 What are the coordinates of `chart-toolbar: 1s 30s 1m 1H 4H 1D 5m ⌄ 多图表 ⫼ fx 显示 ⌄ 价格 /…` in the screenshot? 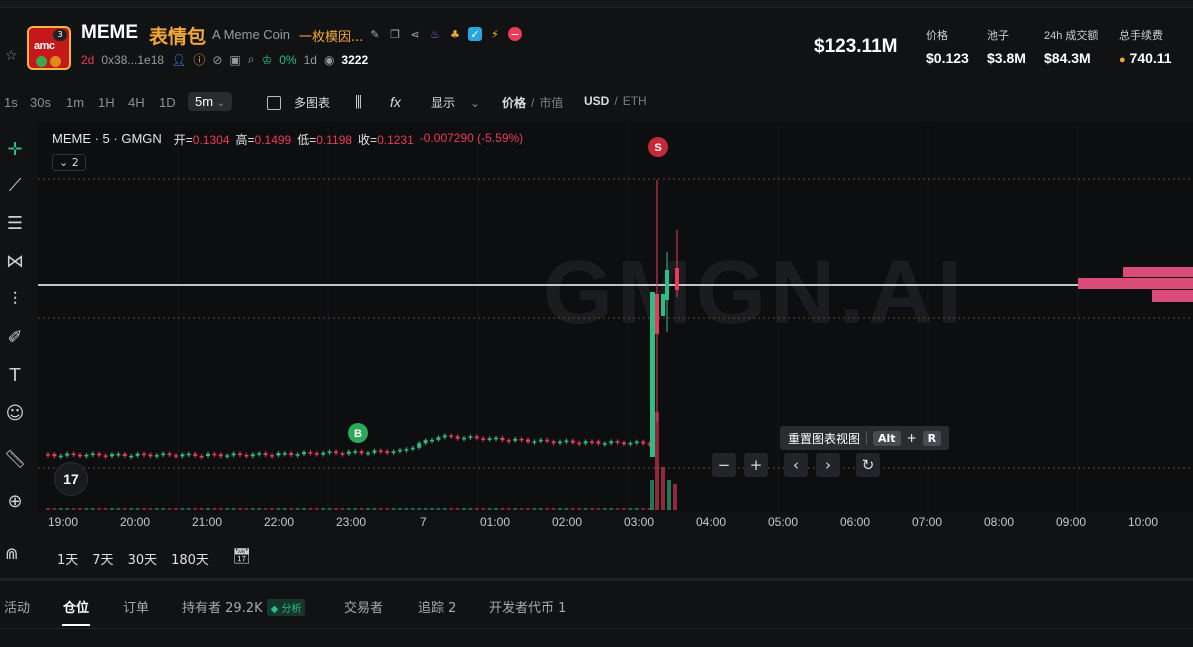 It's located at (596, 102).